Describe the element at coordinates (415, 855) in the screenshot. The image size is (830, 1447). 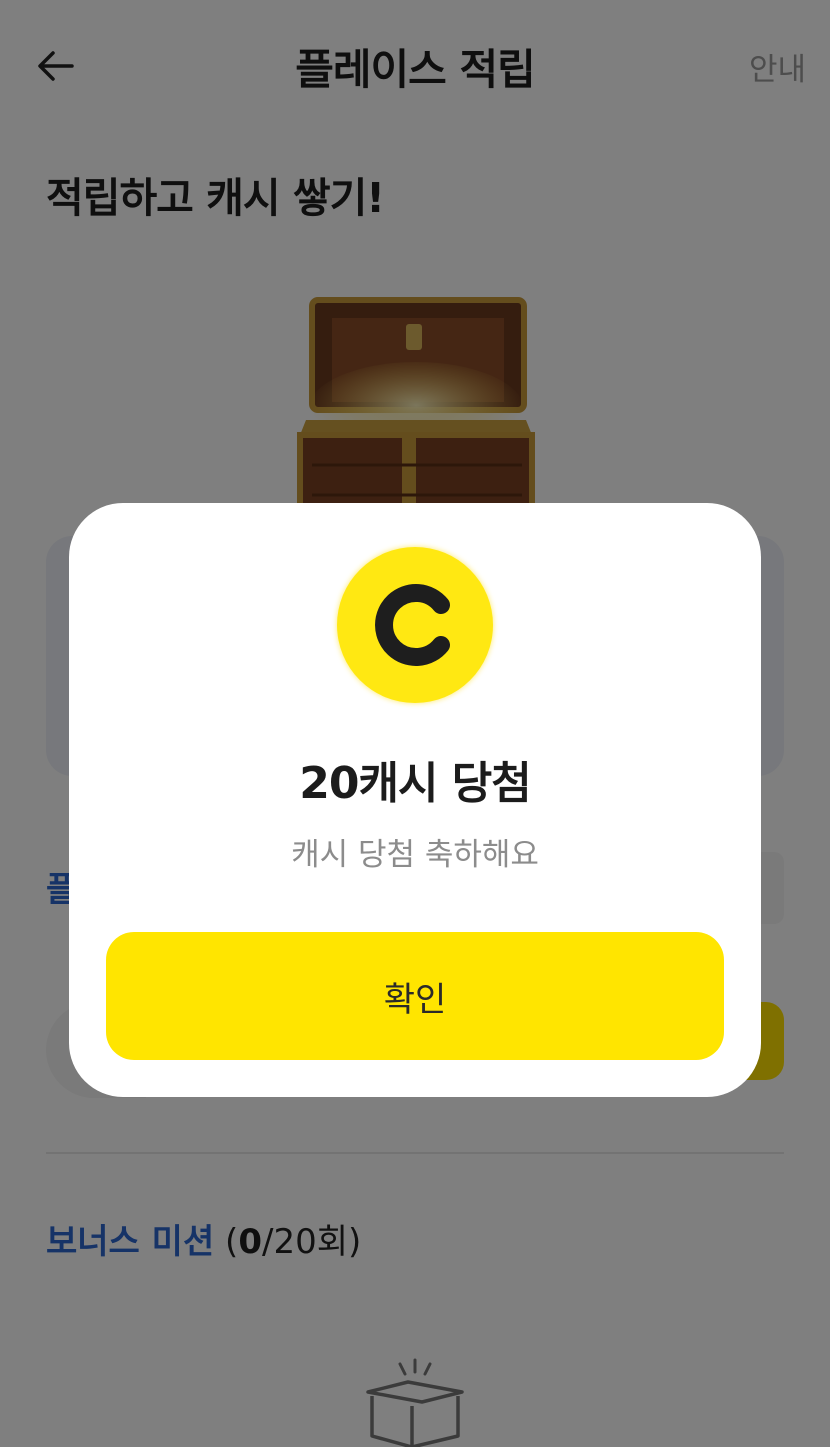
I see `dialog-subtitle: 캐시 당첨 축하해요` at that location.